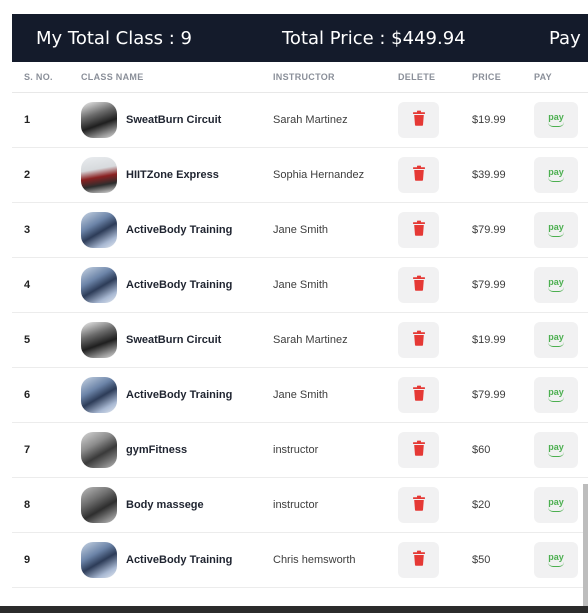  Describe the element at coordinates (165, 505) in the screenshot. I see `class-name: Body massege` at that location.